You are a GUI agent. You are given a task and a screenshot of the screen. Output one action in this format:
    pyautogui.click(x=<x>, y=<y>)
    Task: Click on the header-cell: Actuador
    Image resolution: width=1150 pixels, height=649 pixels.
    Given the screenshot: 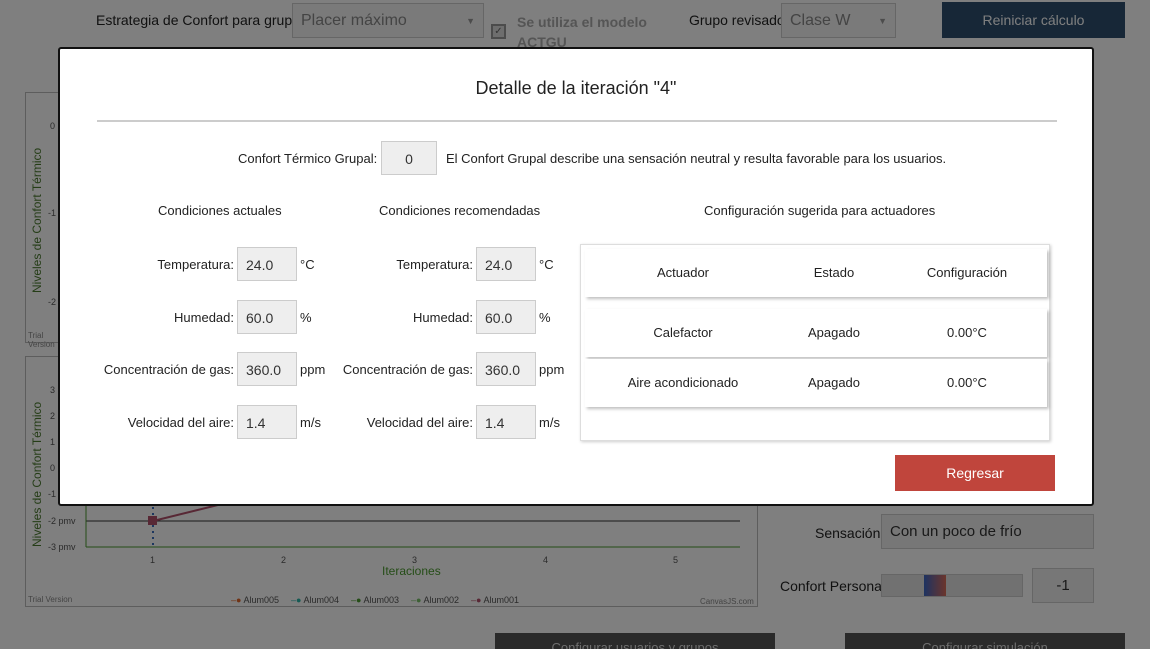 What is the action you would take?
    pyautogui.click(x=683, y=272)
    